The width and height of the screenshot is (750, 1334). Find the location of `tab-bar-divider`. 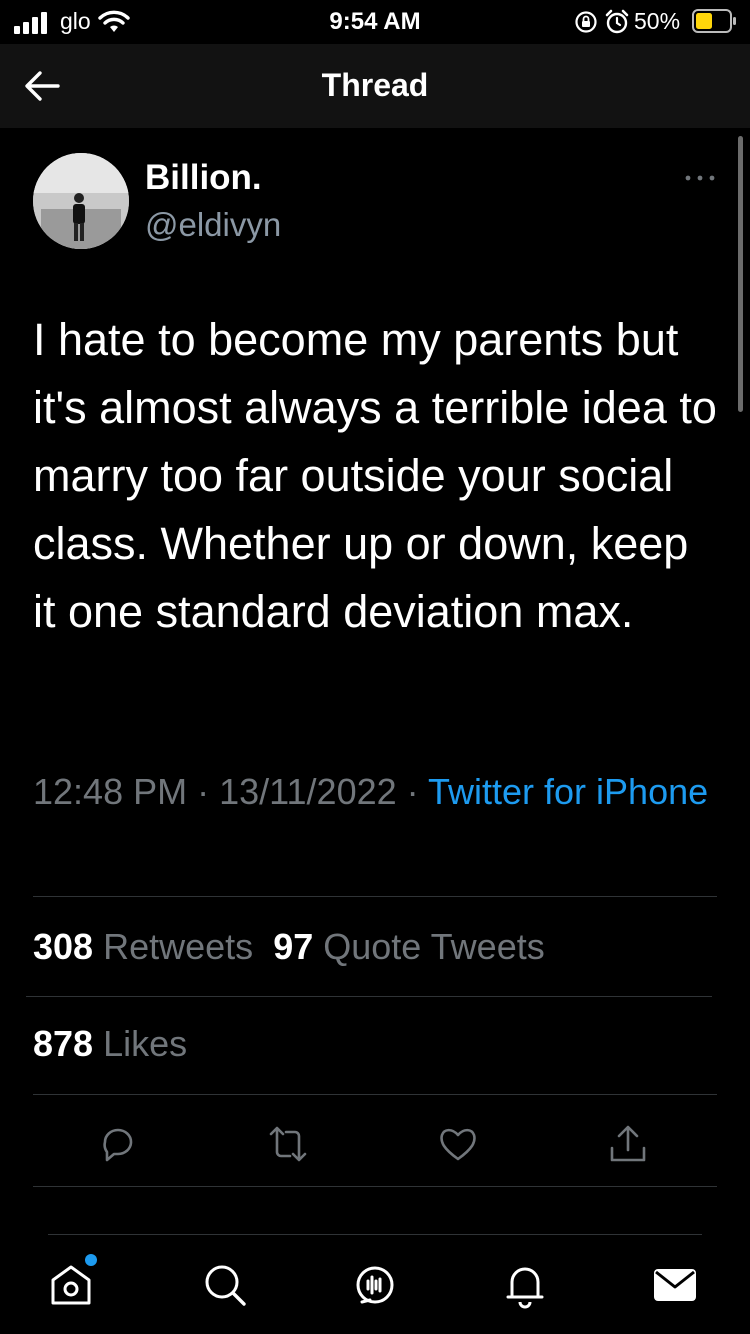

tab-bar-divider is located at coordinates (375, 1234).